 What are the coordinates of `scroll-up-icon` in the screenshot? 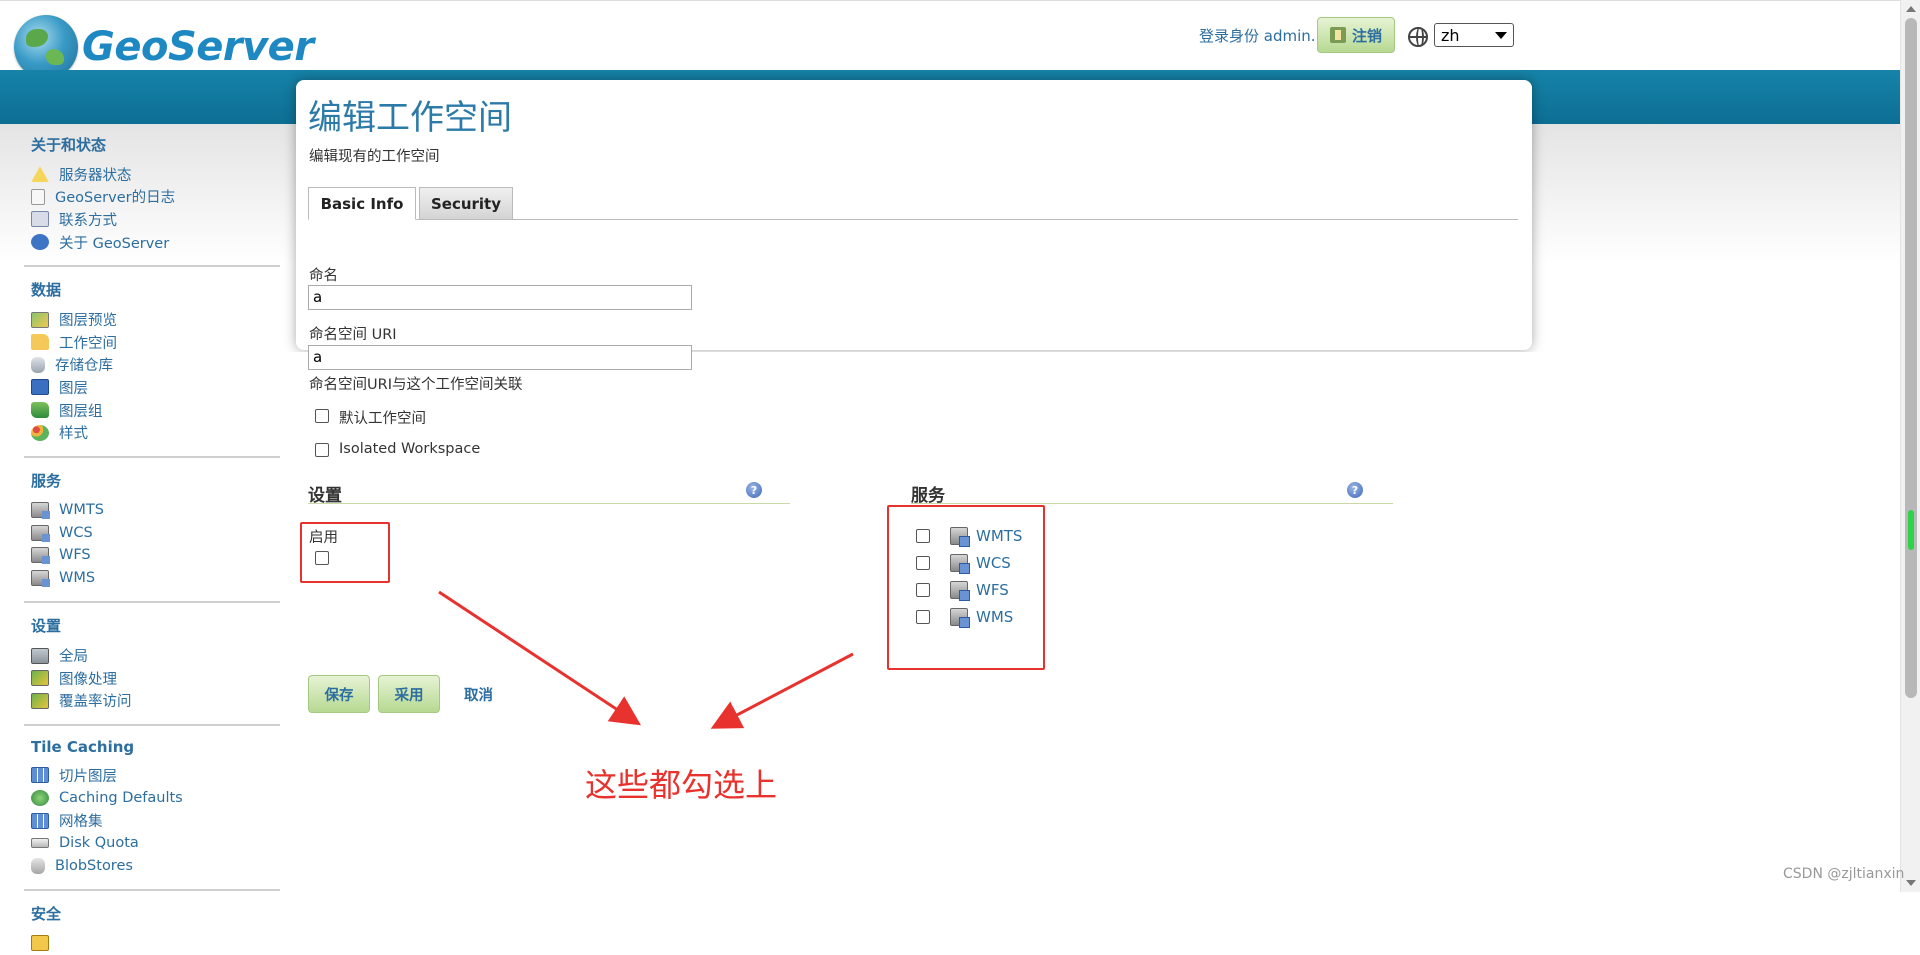 It's located at (1911, 9).